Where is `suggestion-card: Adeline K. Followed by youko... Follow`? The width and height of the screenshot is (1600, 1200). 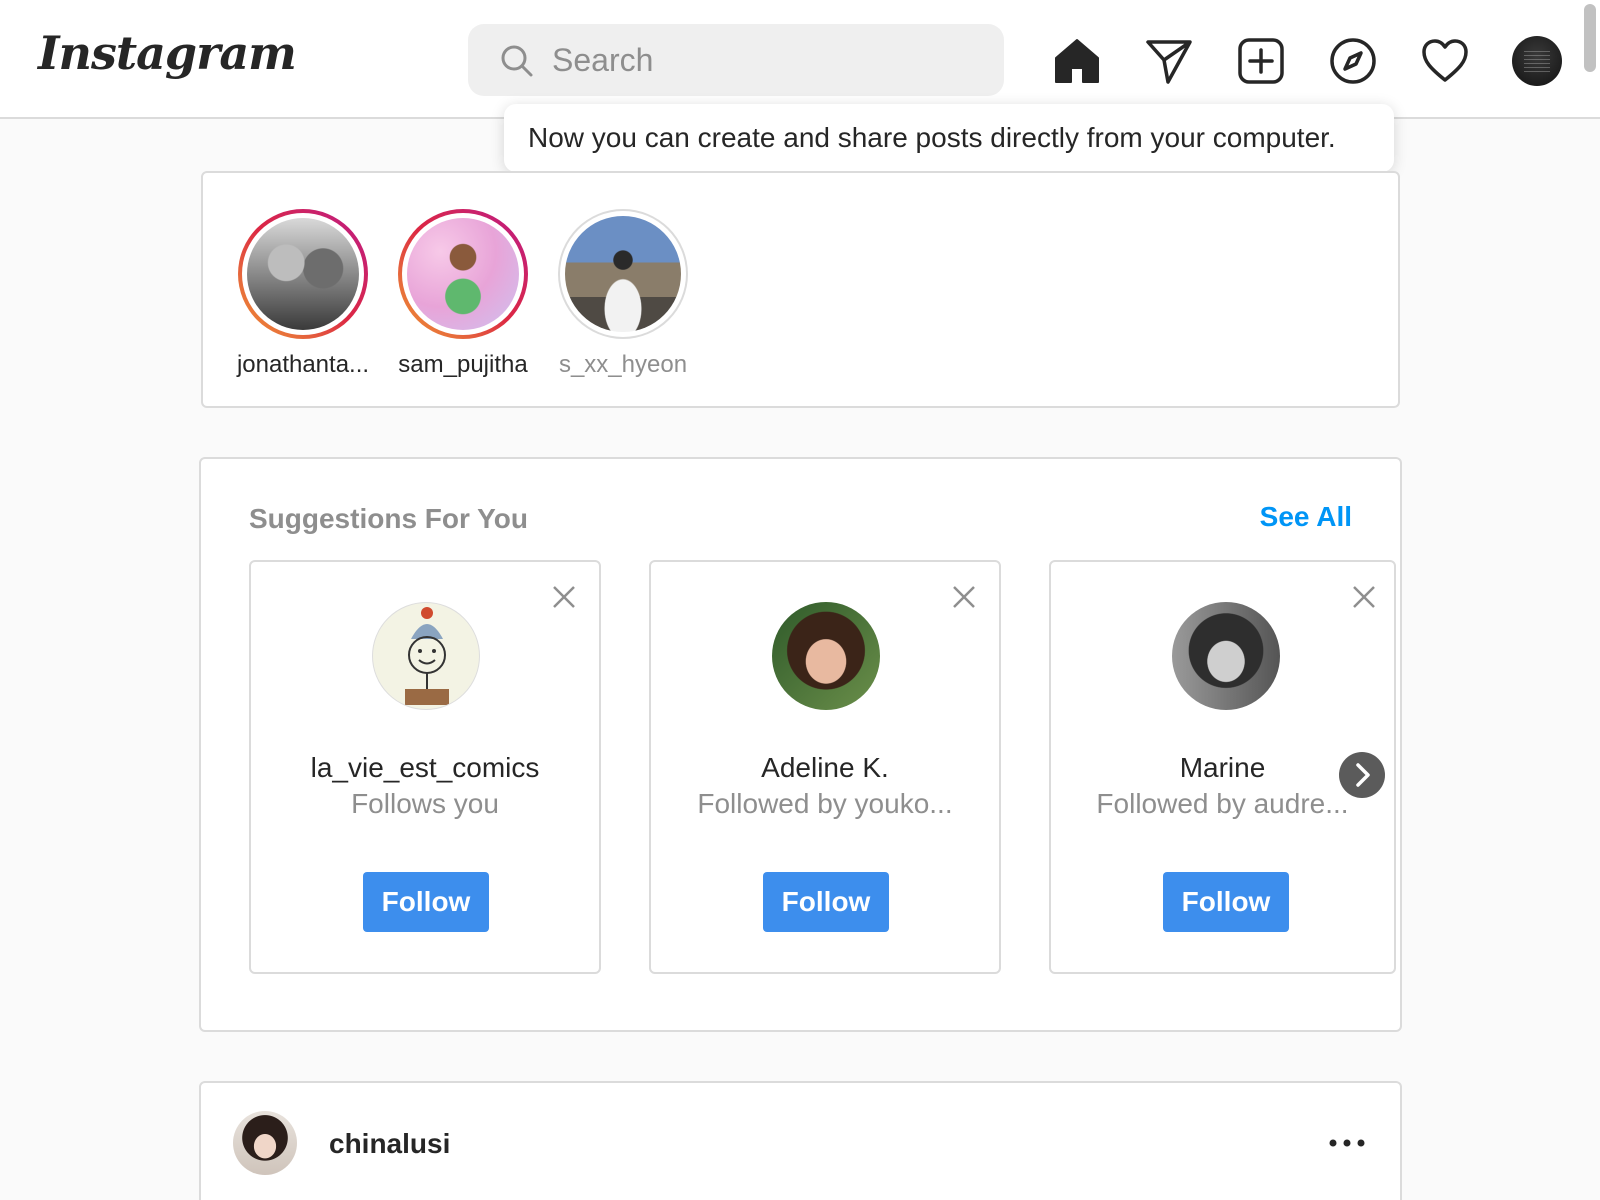
suggestion-card: Adeline K. Followed by youko... Follow is located at coordinates (825, 767).